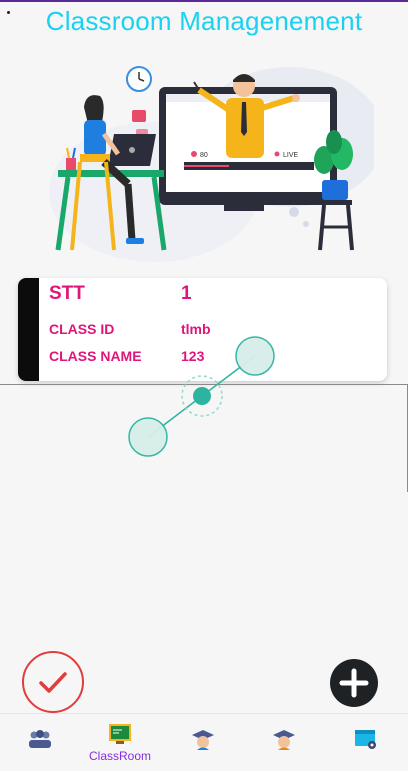 Image resolution: width=408 pixels, height=771 pixels. Describe the element at coordinates (139, 79) in the screenshot. I see `clock-icon` at that location.